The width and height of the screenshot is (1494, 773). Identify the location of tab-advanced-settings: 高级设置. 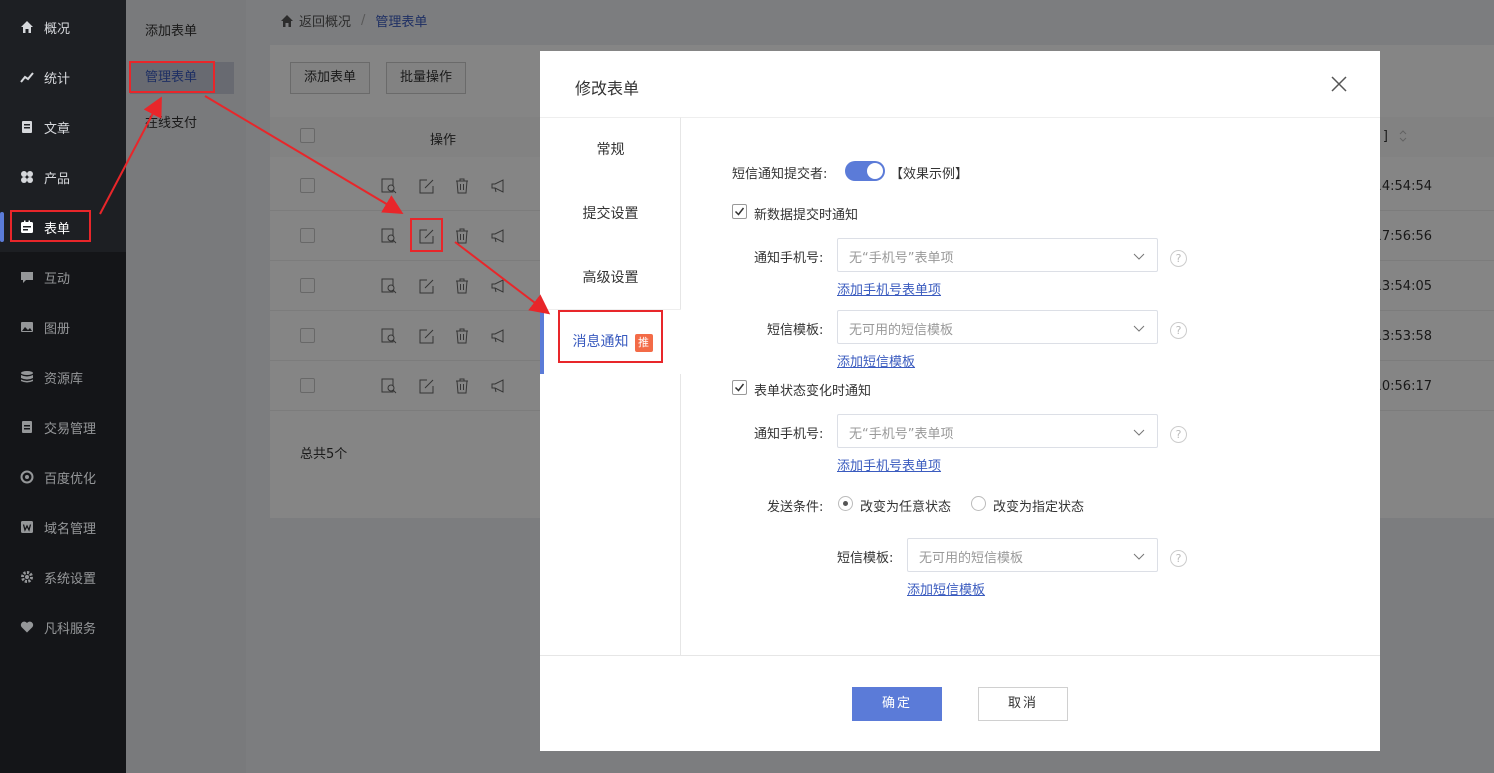
(610, 278).